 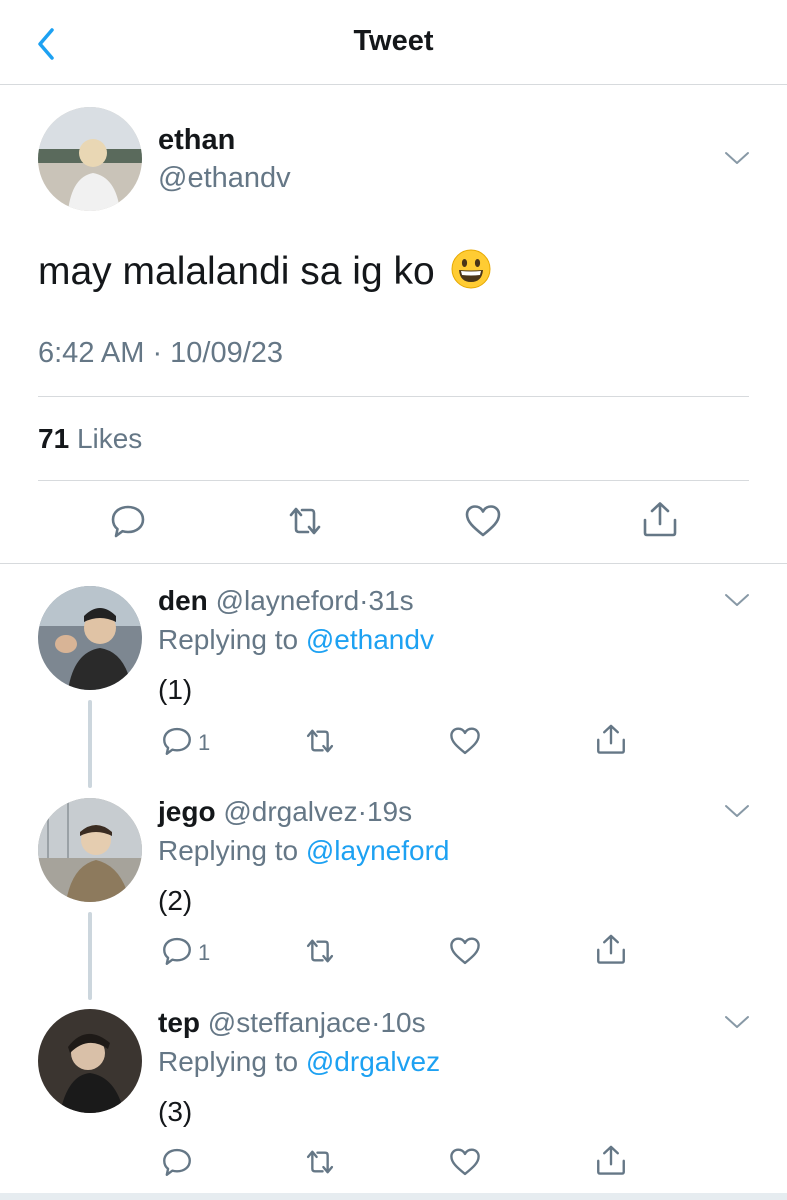 What do you see at coordinates (183, 600) in the screenshot?
I see `reply-author-name: den` at bounding box center [183, 600].